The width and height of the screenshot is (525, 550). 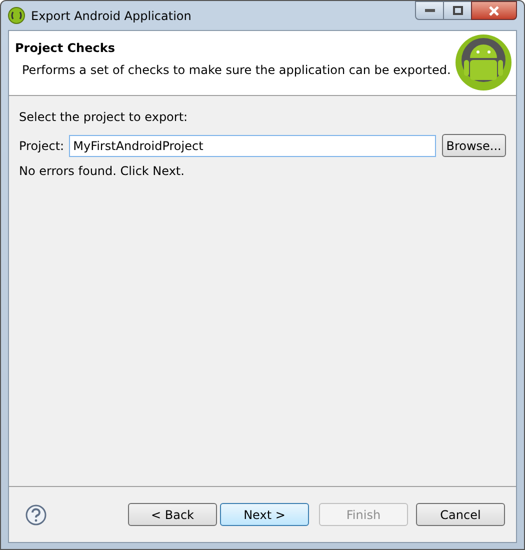 I want to click on help-icon, so click(x=36, y=515).